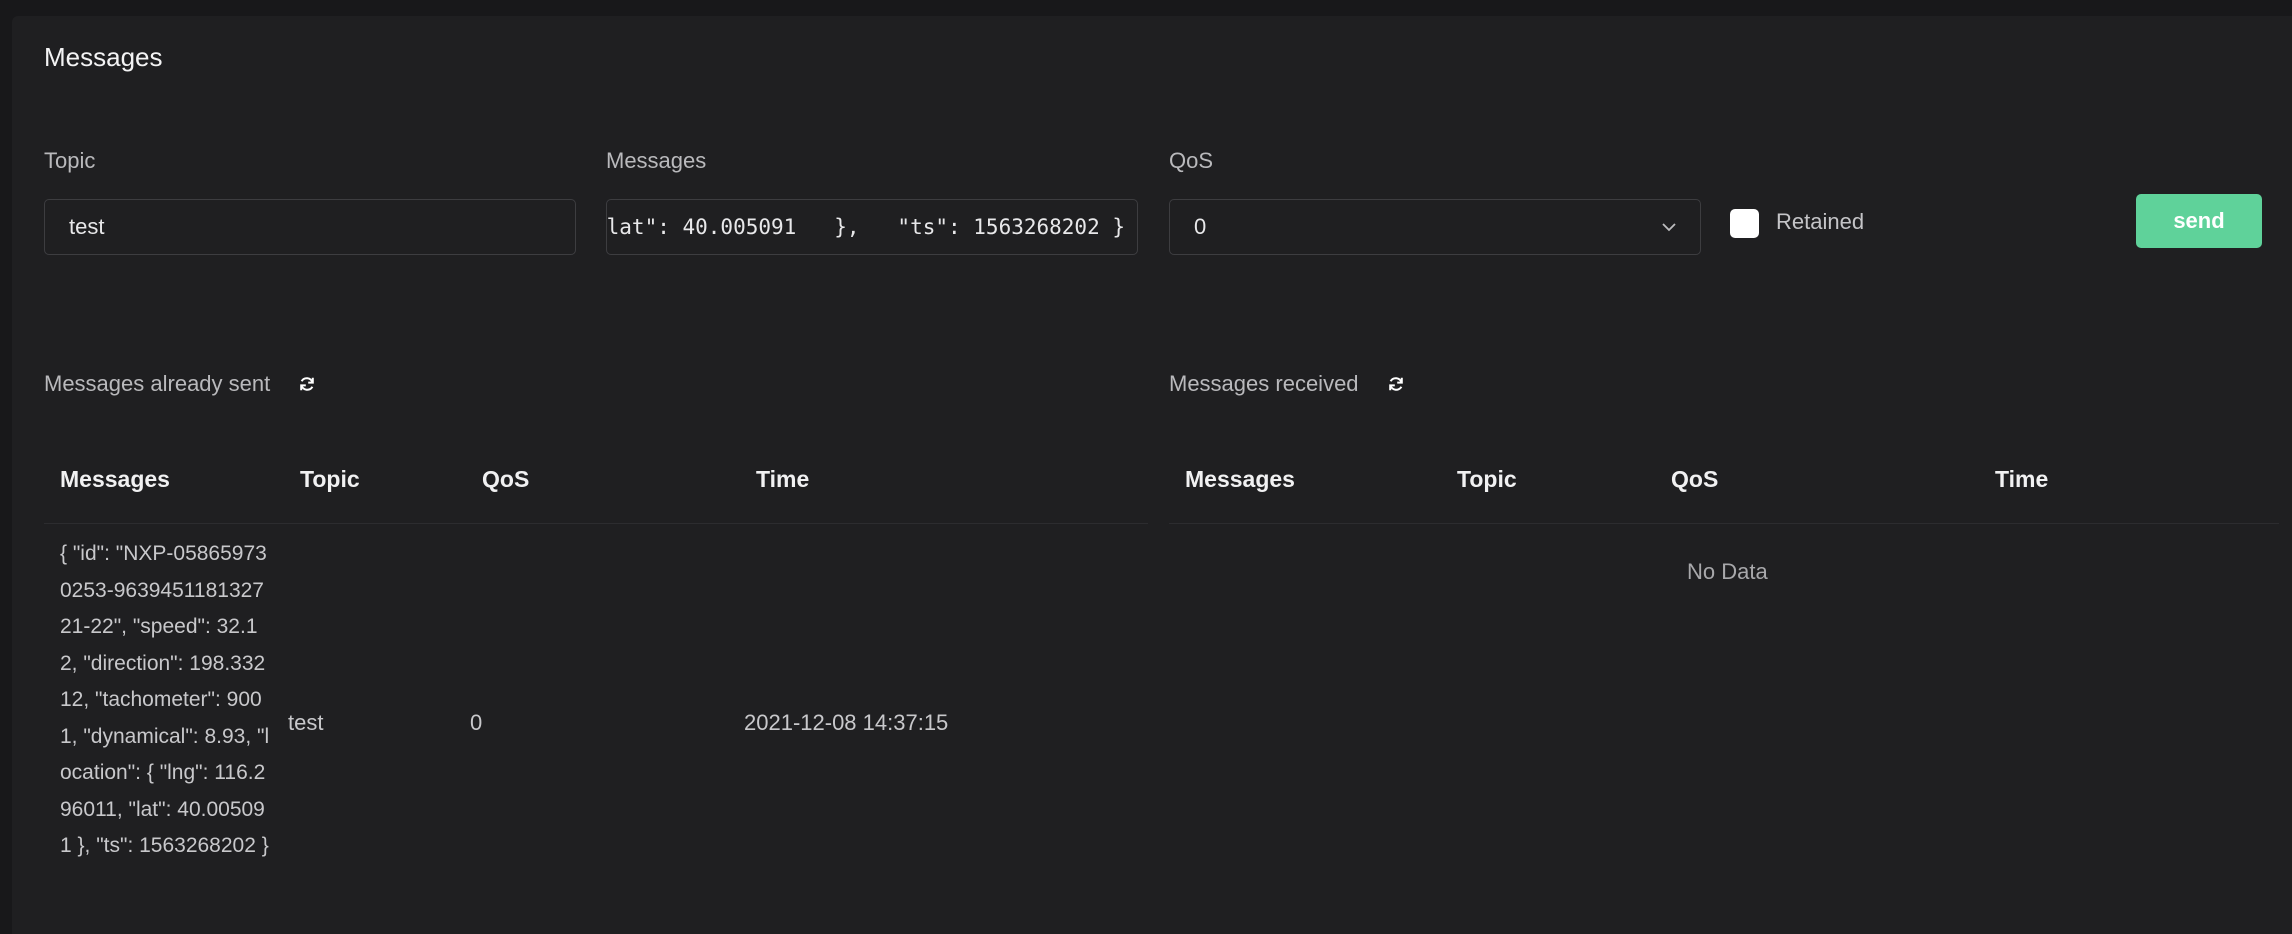  I want to click on qos-select: 0, so click(1435, 227).